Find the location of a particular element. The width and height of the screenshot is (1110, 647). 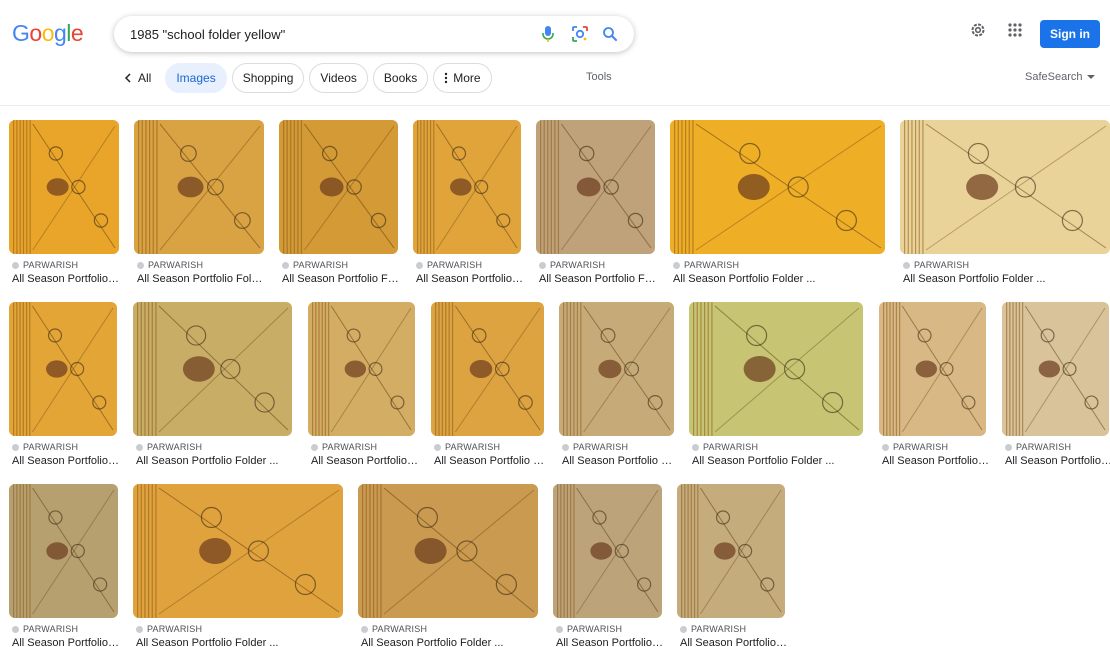

sign-in-button: Sign in is located at coordinates (1070, 34).